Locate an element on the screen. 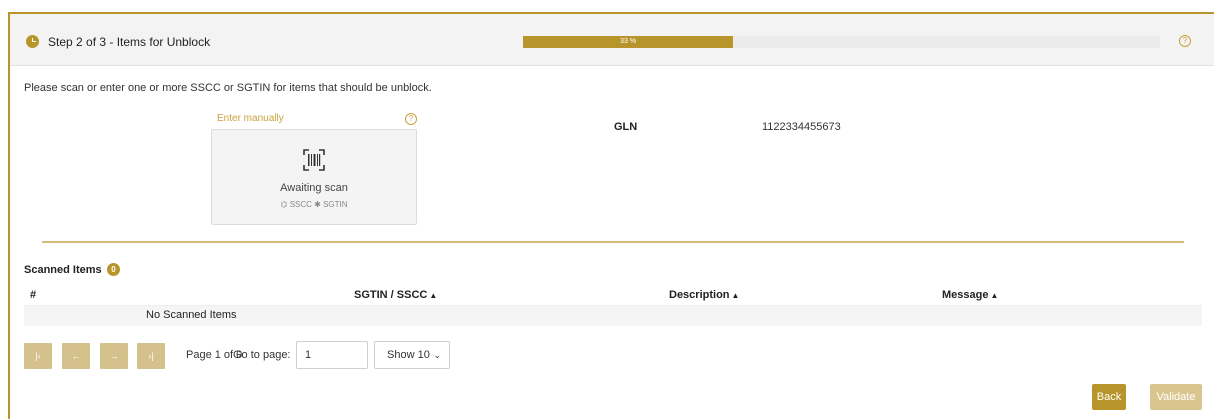  step-title: Step 2 of 3 - Items for Unblock is located at coordinates (129, 42).